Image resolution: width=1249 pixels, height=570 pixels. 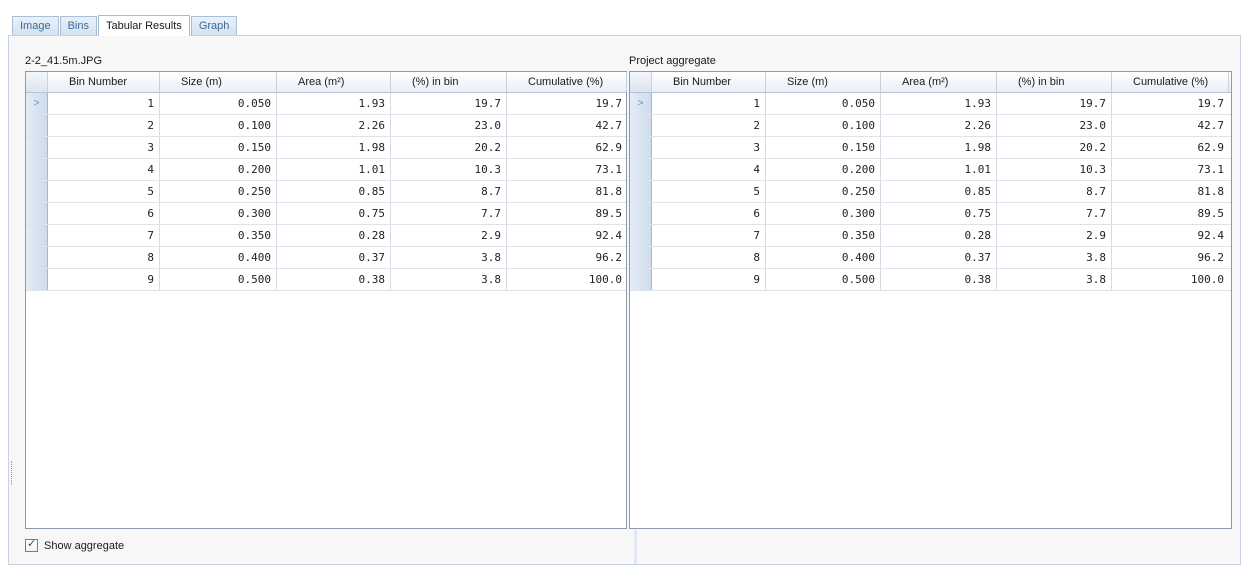 I want to click on tab-tabular-results: Tabular Results, so click(x=143, y=25).